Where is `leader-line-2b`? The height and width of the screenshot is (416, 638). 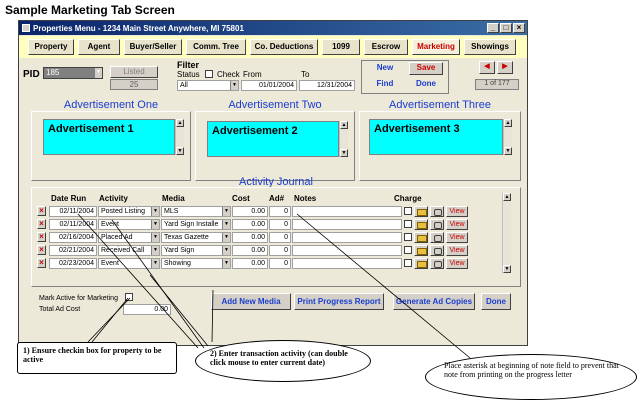
leader-line-2b is located at coordinates (158, 284).